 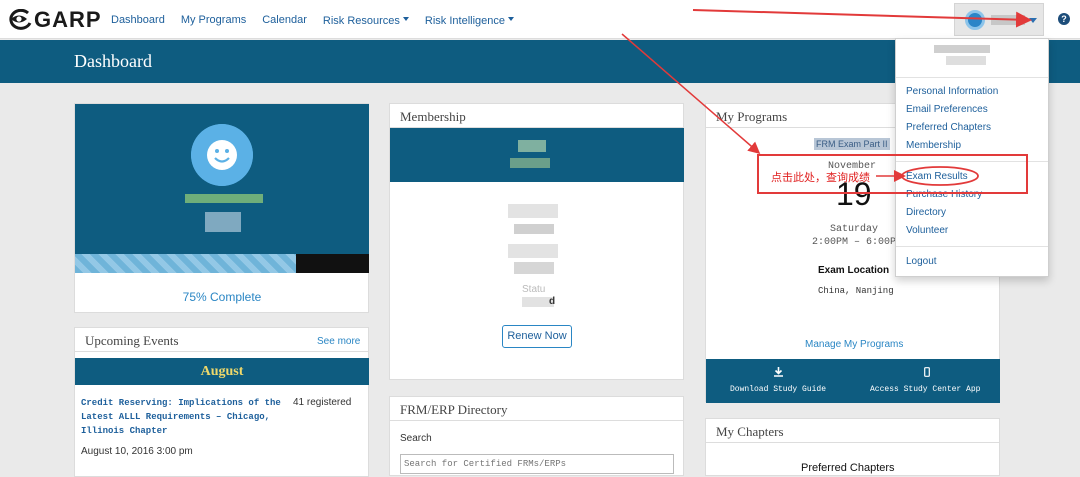 I want to click on user-menu-button, so click(x=999, y=19).